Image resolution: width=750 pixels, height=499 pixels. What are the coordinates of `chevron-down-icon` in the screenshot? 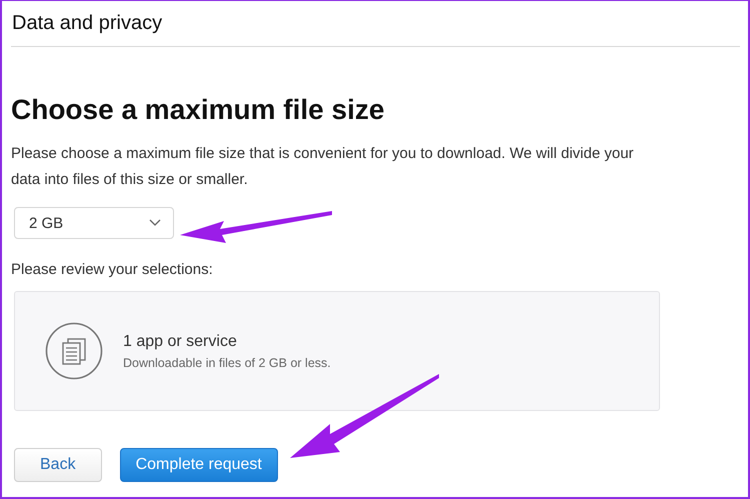 It's located at (155, 223).